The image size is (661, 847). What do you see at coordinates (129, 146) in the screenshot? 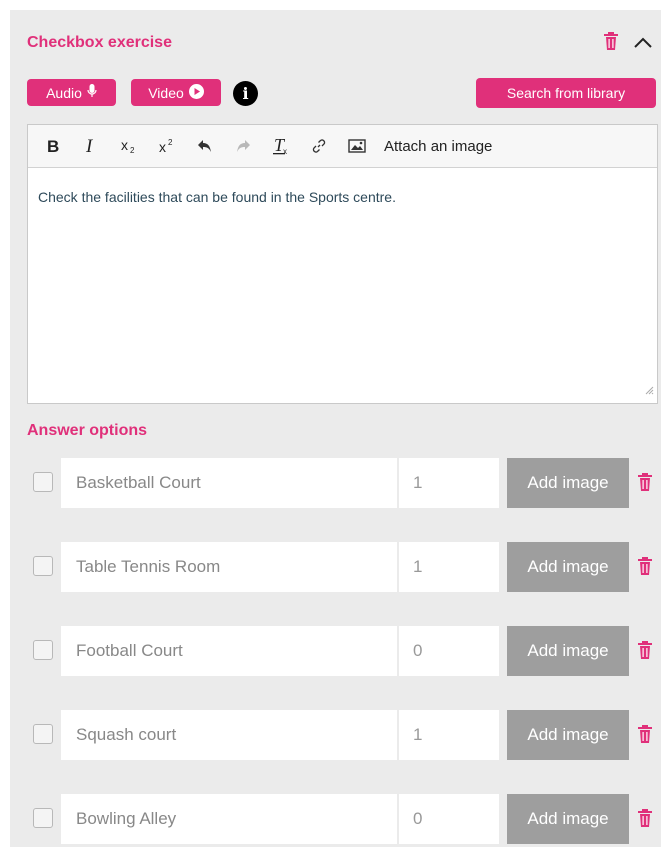
I see `subscript-icon: x2` at bounding box center [129, 146].